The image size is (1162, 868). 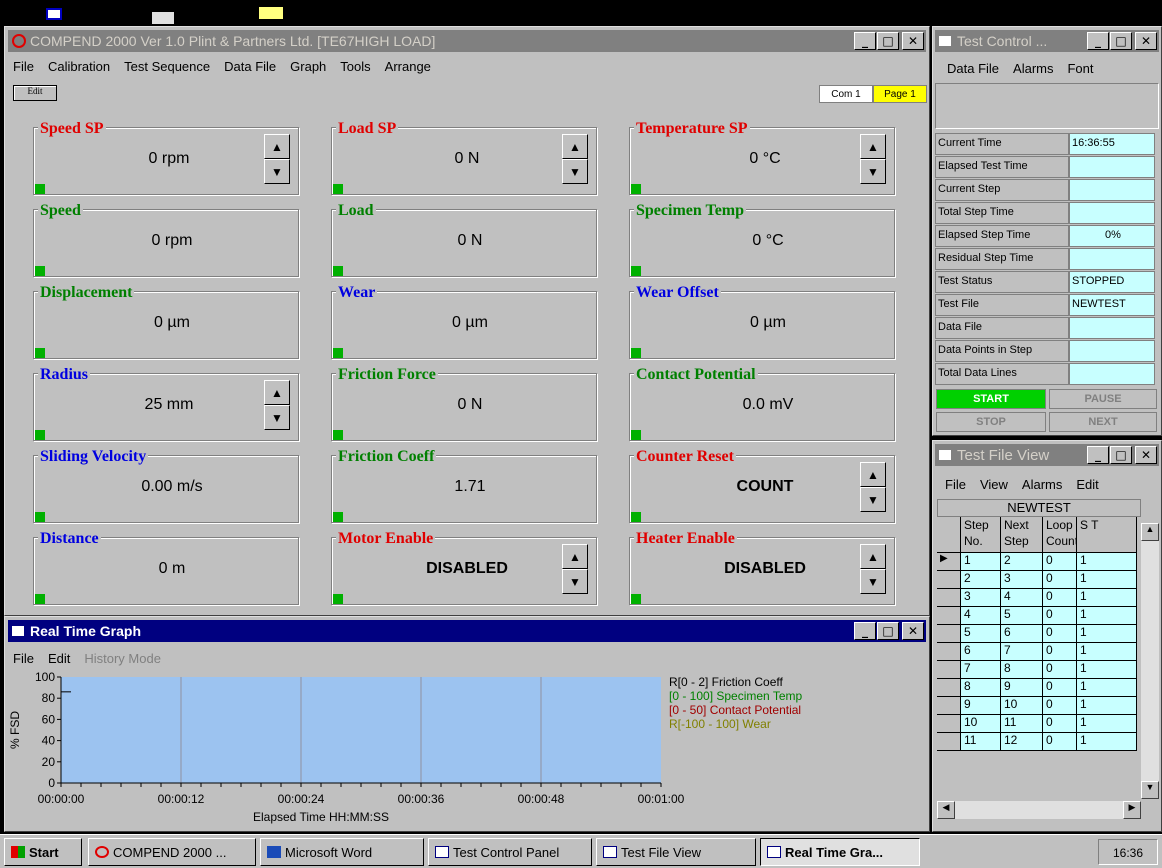 I want to click on menu-history-mode: History Mode, so click(x=122, y=658).